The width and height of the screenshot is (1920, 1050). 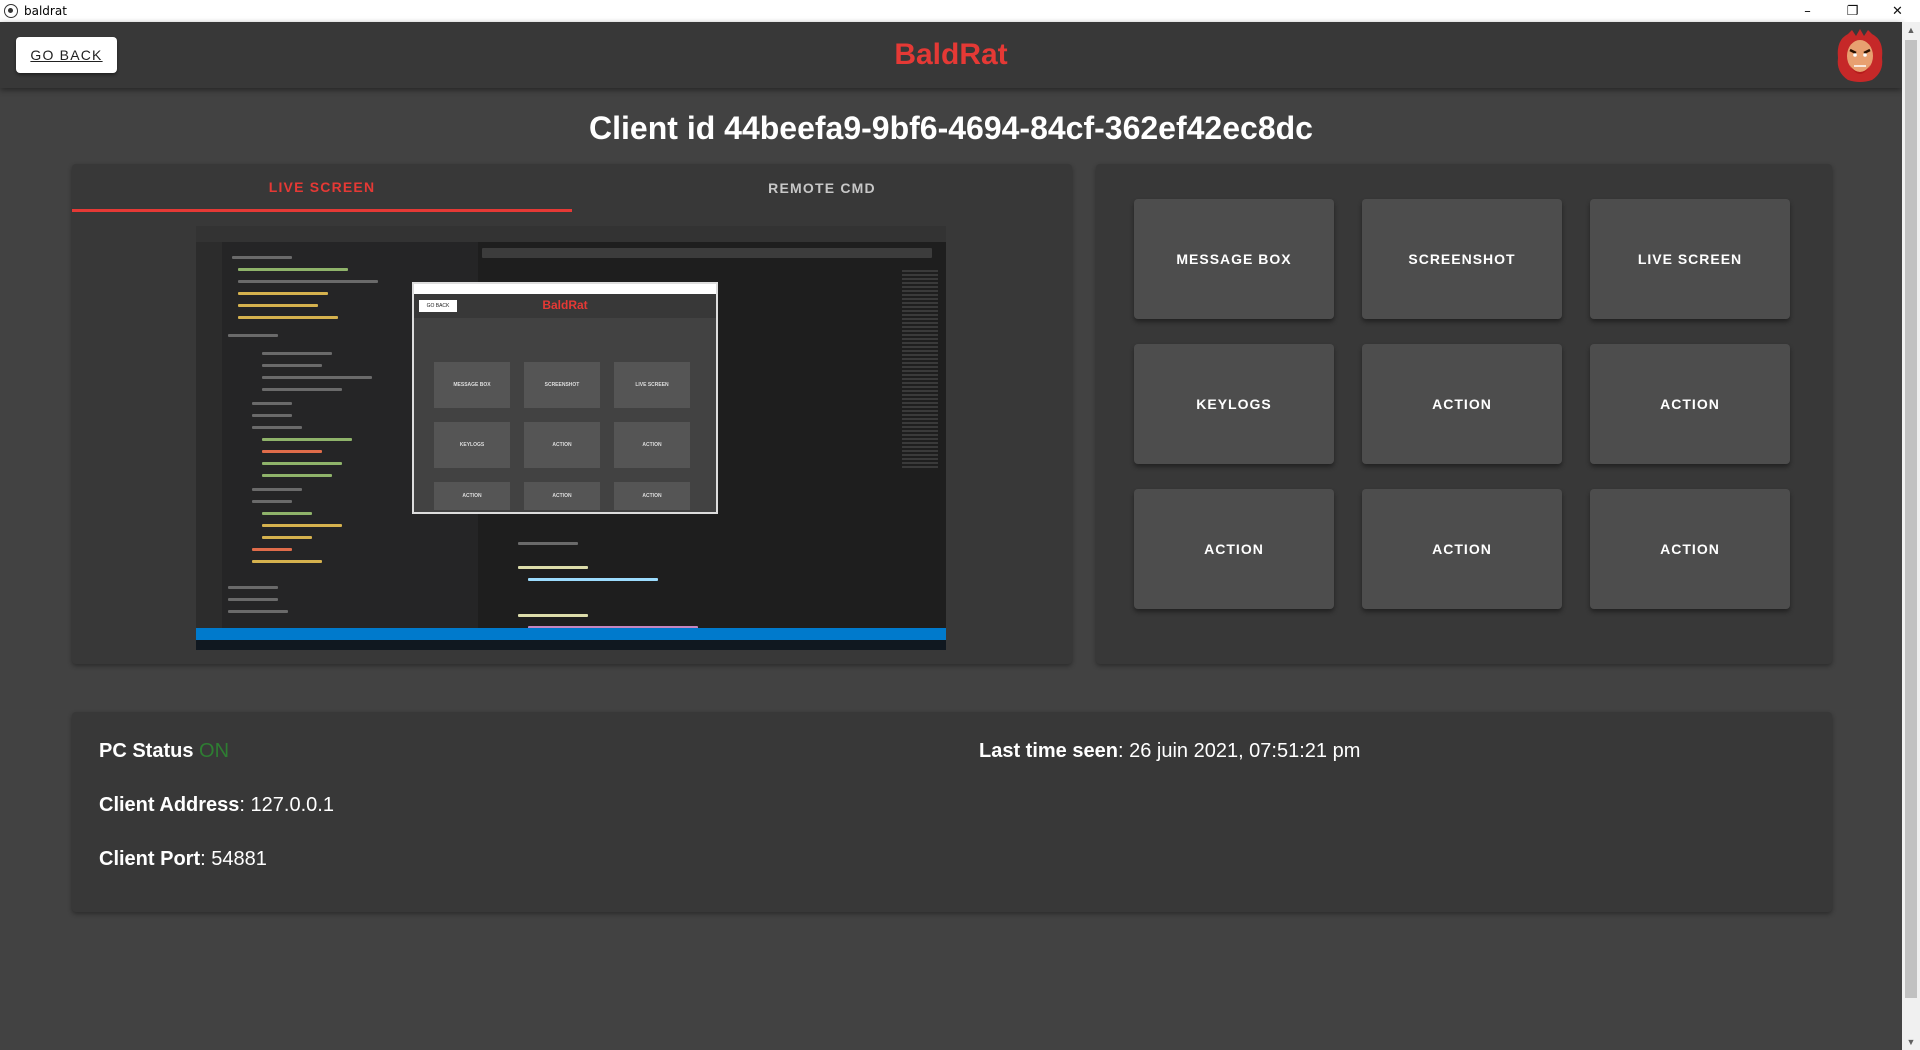 I want to click on window-controls: – ❐ ✕, so click(x=1852, y=11).